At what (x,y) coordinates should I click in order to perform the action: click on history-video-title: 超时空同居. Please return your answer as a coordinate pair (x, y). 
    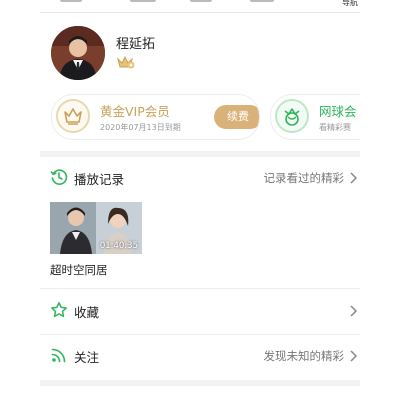
    Looking at the image, I should click on (79, 270).